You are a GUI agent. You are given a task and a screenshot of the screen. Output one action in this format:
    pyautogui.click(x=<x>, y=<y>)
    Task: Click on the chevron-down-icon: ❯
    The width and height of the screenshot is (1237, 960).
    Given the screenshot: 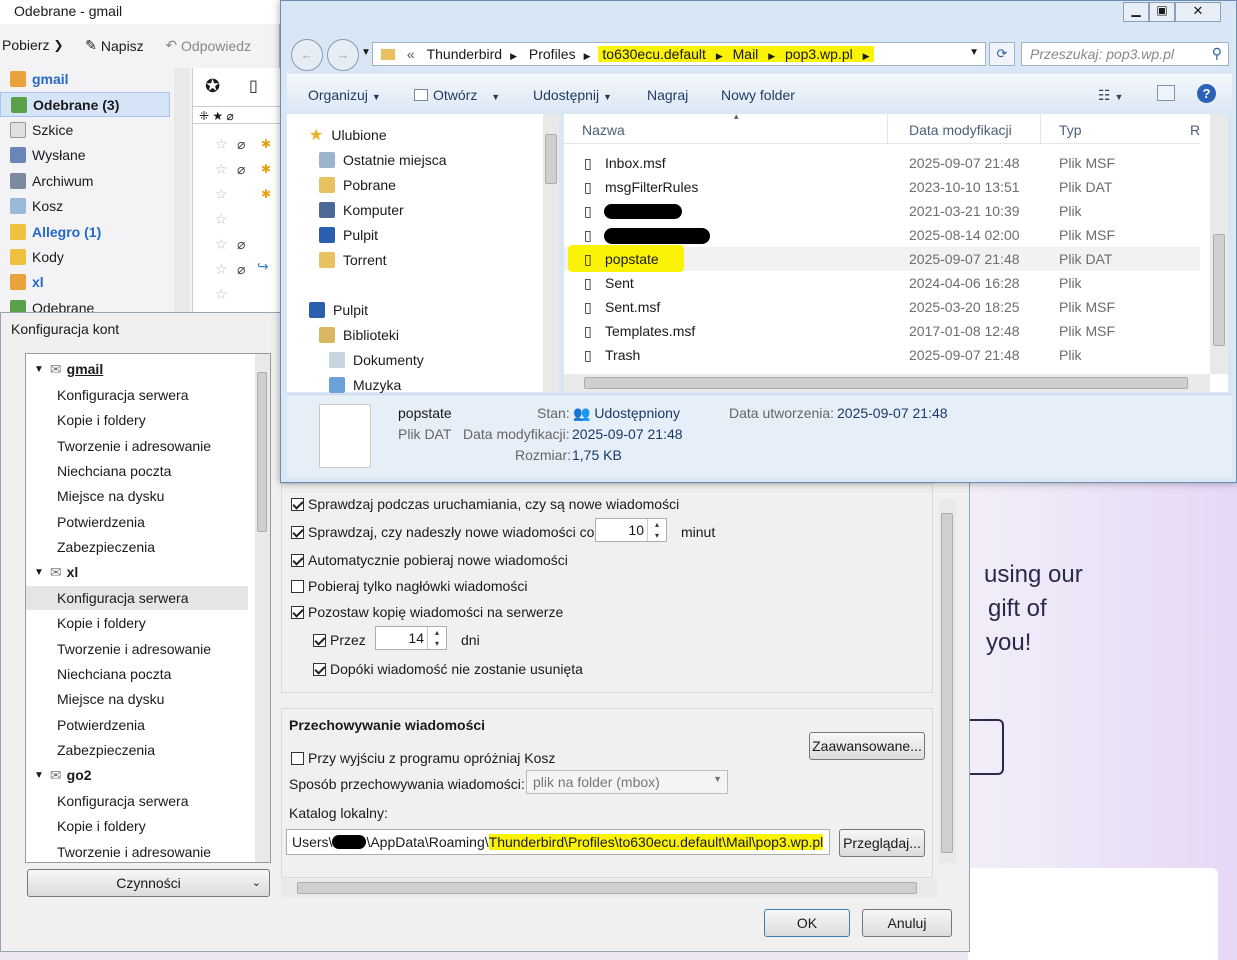 What is the action you would take?
    pyautogui.click(x=58, y=45)
    